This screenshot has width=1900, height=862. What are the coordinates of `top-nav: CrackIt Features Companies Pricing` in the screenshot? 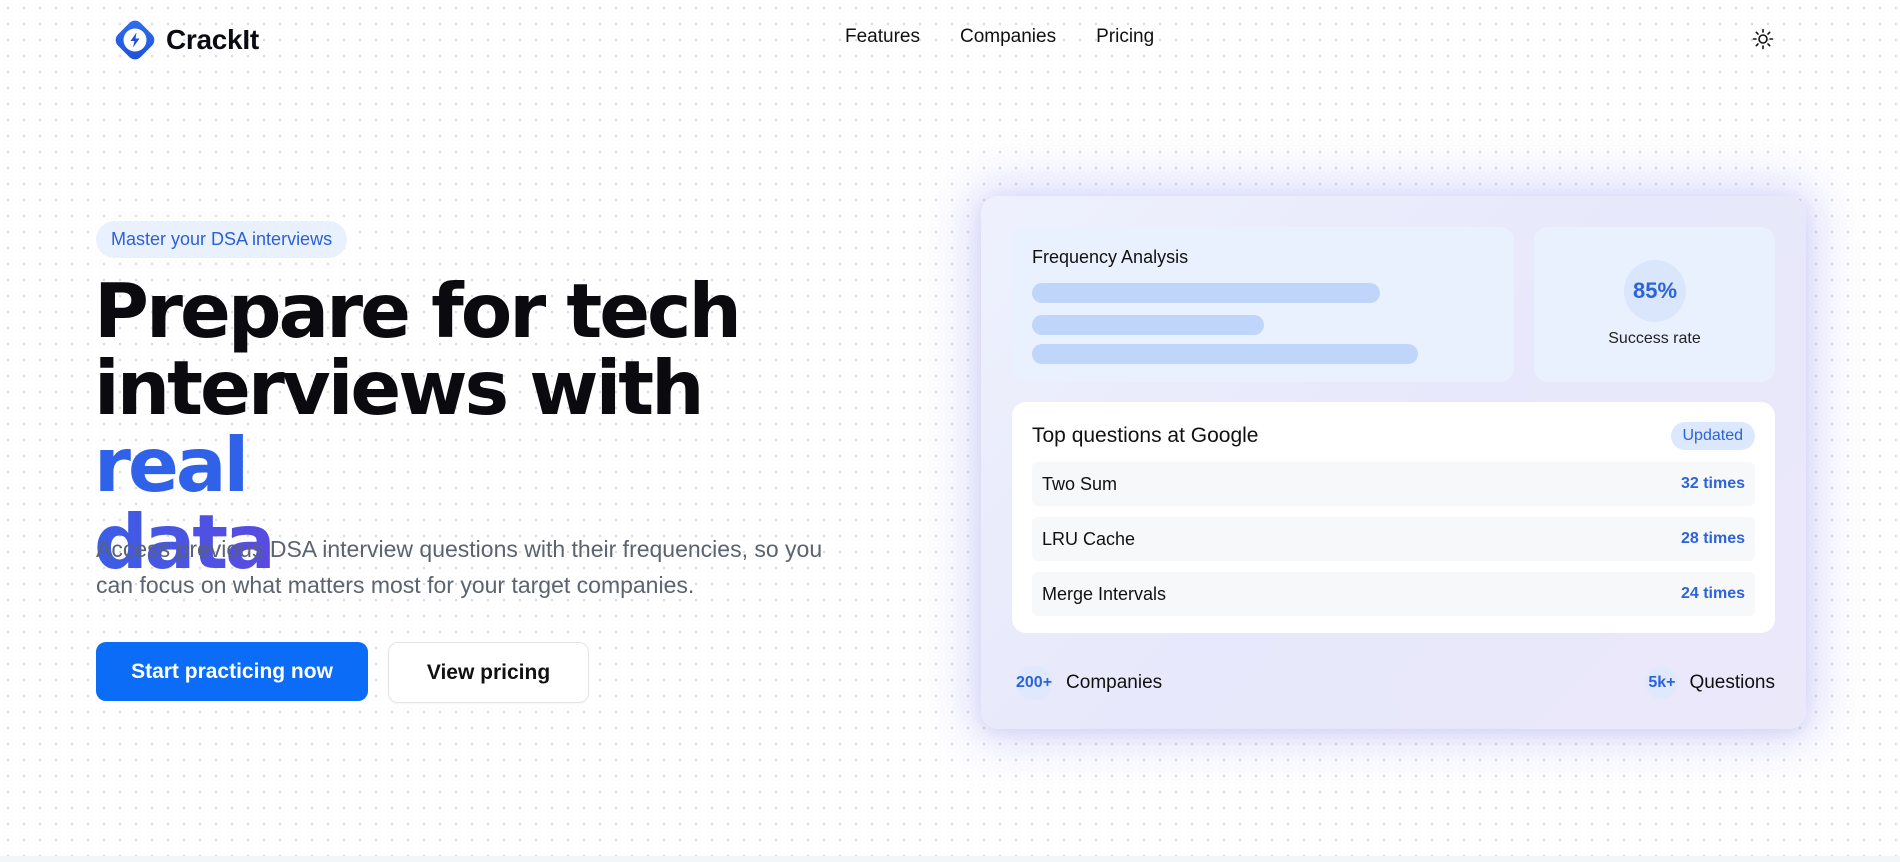 It's located at (950, 40).